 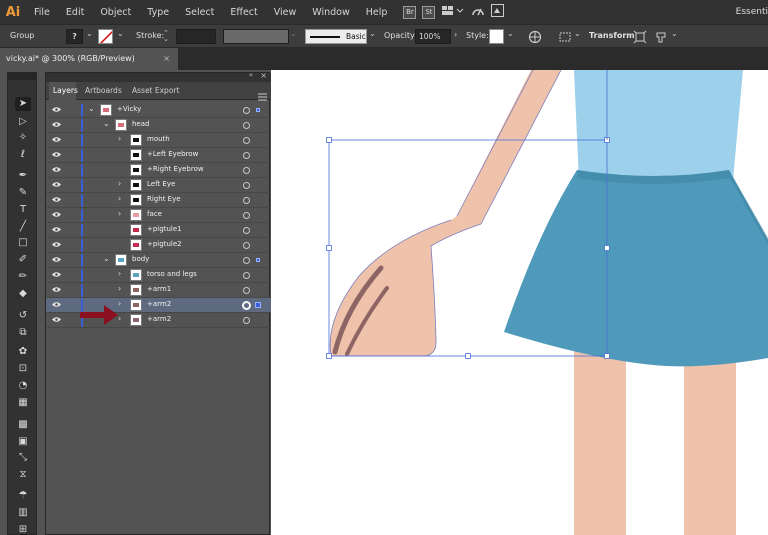 I want to click on layer-row: +pigtule1, so click(x=158, y=230).